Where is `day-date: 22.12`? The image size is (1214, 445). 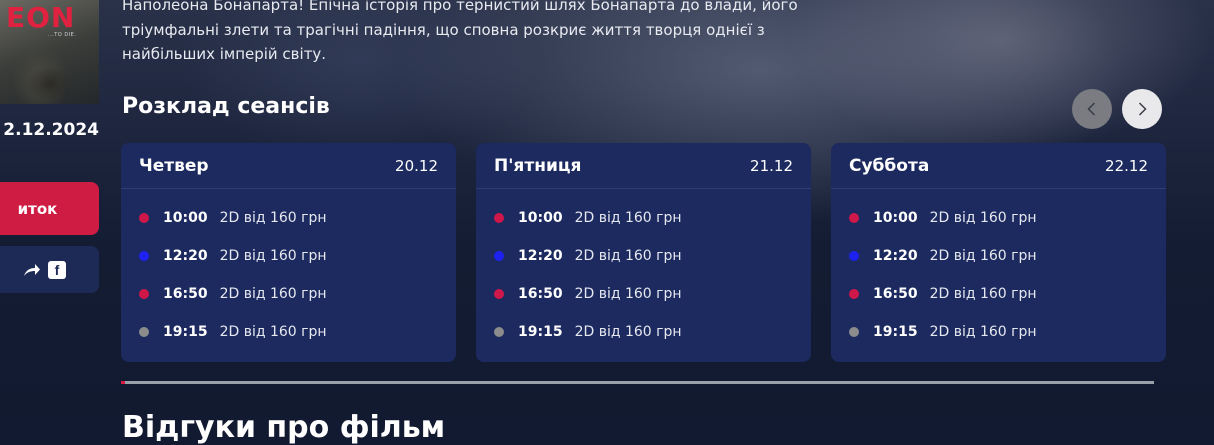 day-date: 22.12 is located at coordinates (1126, 165).